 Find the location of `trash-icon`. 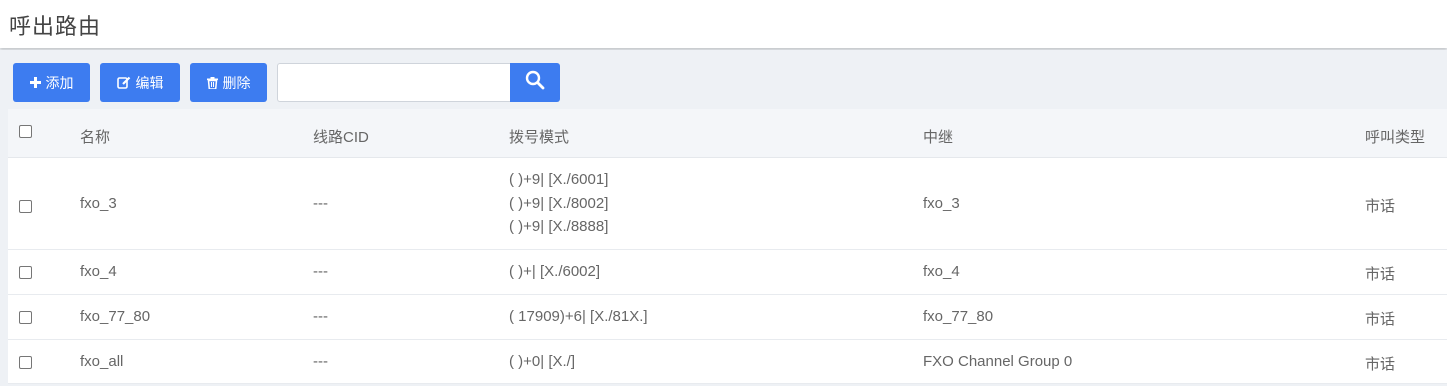

trash-icon is located at coordinates (212, 82).